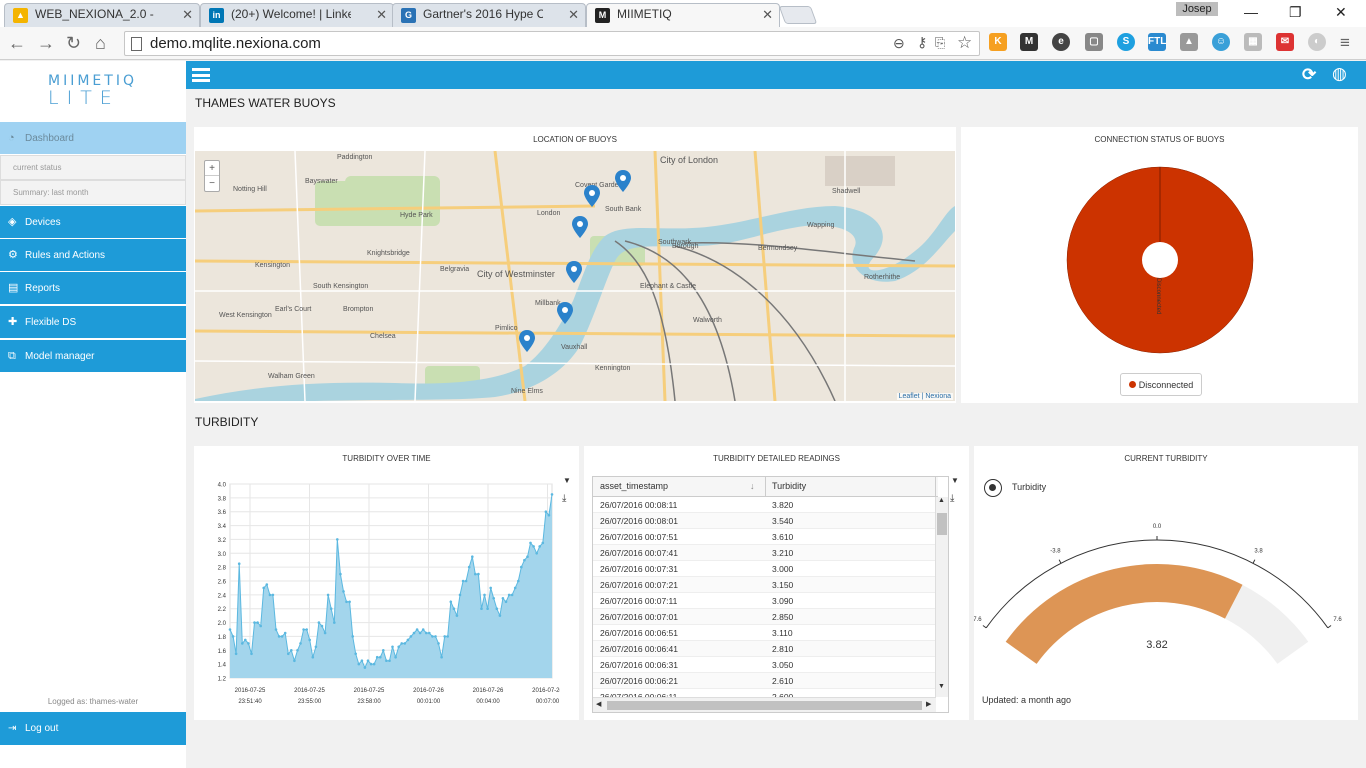 This screenshot has height=768, width=1366. I want to click on linkedin-icon: in, so click(216, 15).